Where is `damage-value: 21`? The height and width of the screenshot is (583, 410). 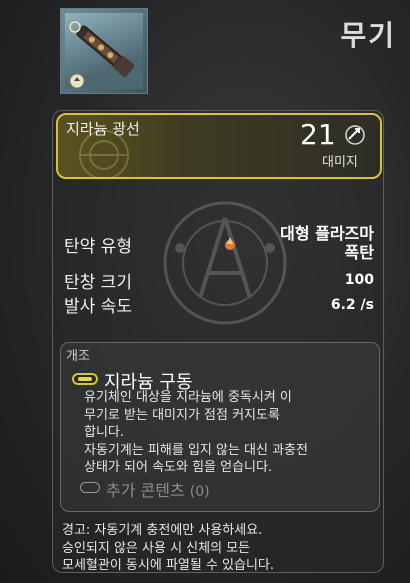 damage-value: 21 is located at coordinates (318, 134).